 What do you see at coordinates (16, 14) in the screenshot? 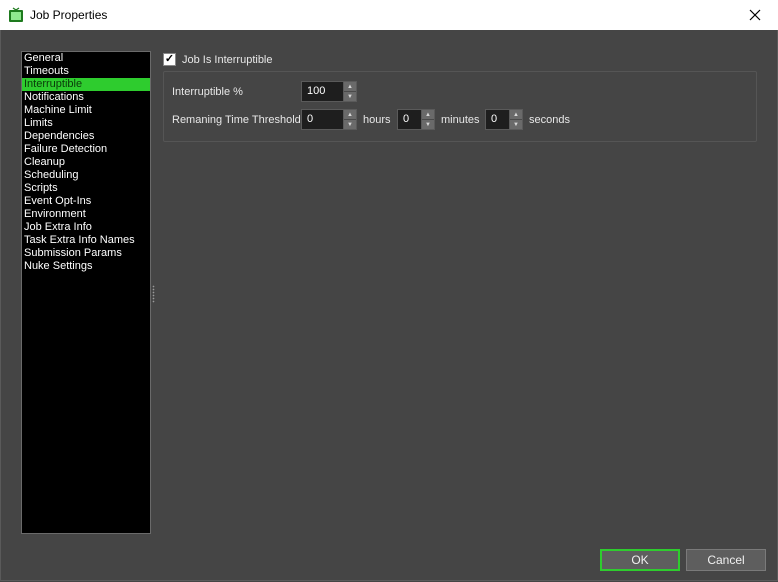
I see `tv-icon` at bounding box center [16, 14].